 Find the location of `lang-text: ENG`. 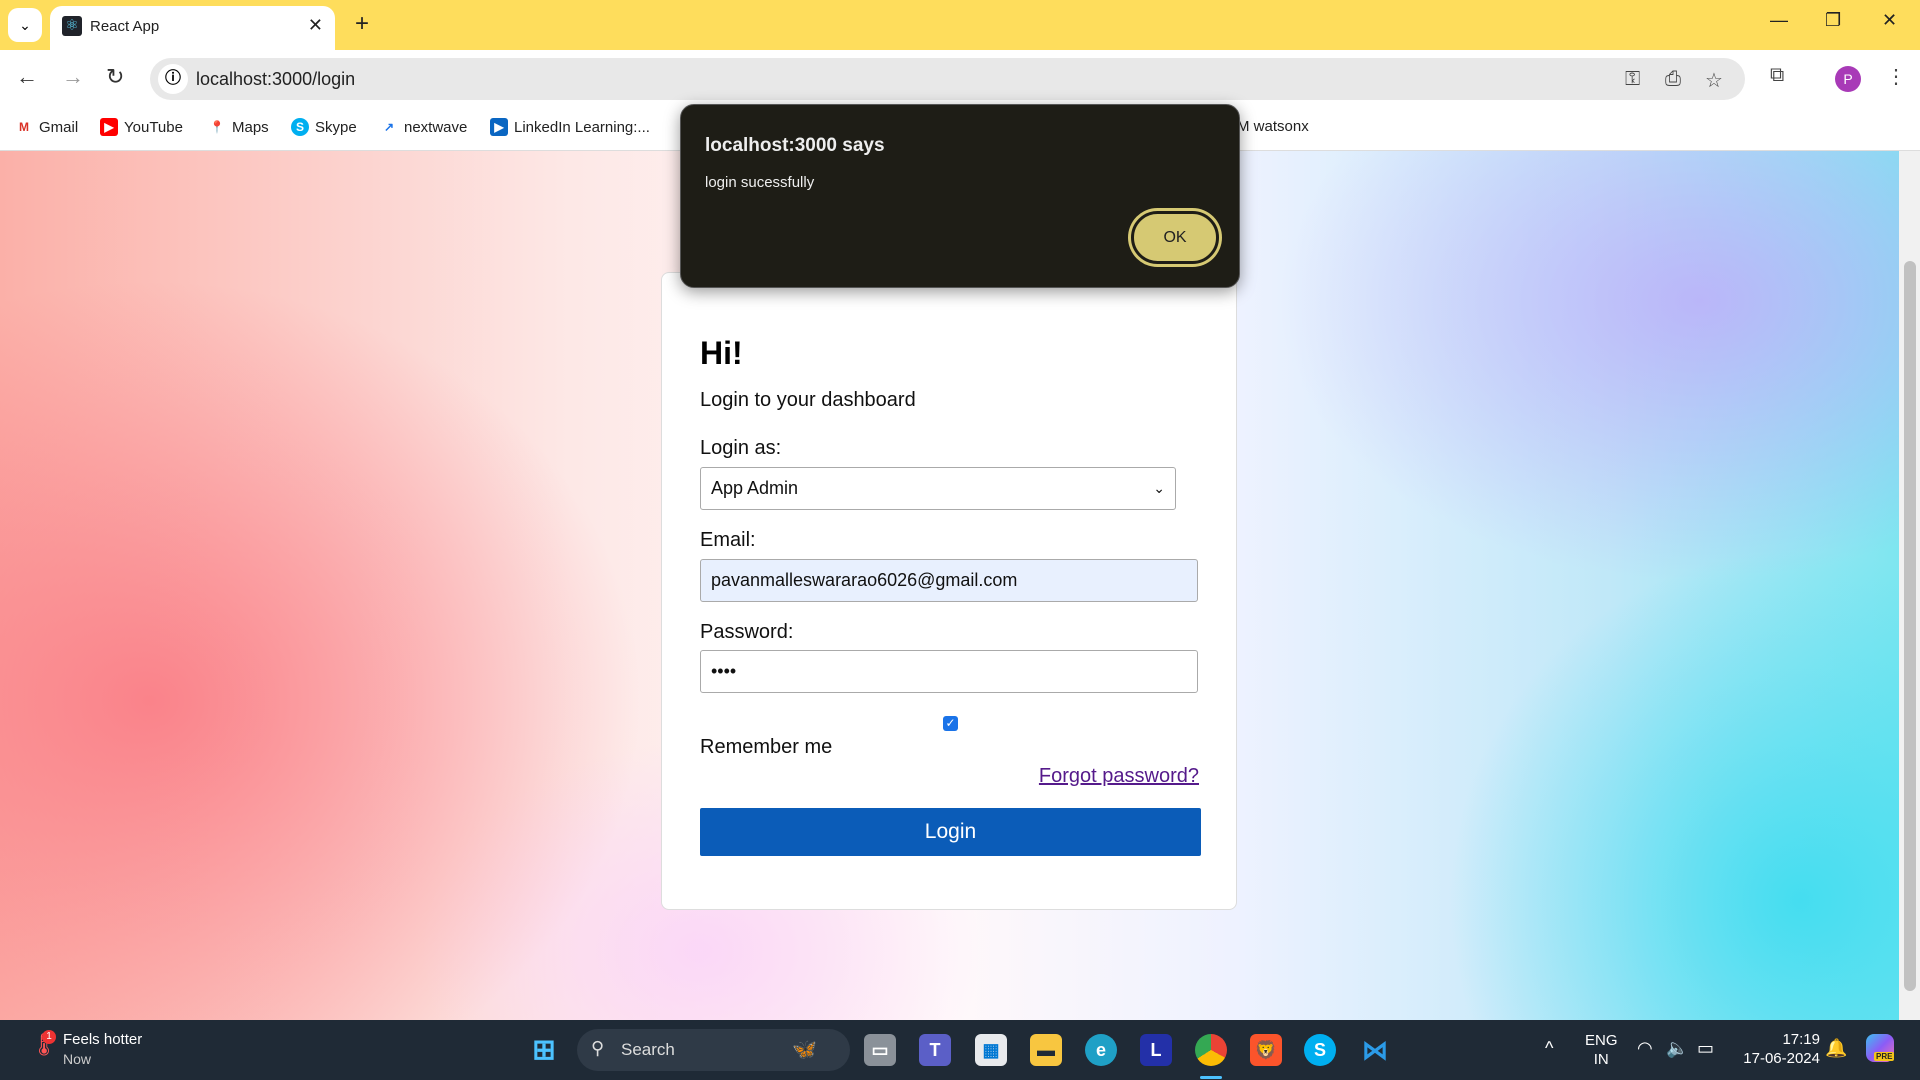

lang-text: ENG is located at coordinates (1601, 1040).